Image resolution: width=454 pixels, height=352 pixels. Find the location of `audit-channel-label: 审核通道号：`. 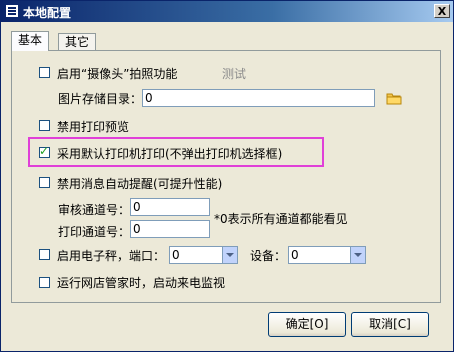

audit-channel-label: 审核通道号： is located at coordinates (94, 210).